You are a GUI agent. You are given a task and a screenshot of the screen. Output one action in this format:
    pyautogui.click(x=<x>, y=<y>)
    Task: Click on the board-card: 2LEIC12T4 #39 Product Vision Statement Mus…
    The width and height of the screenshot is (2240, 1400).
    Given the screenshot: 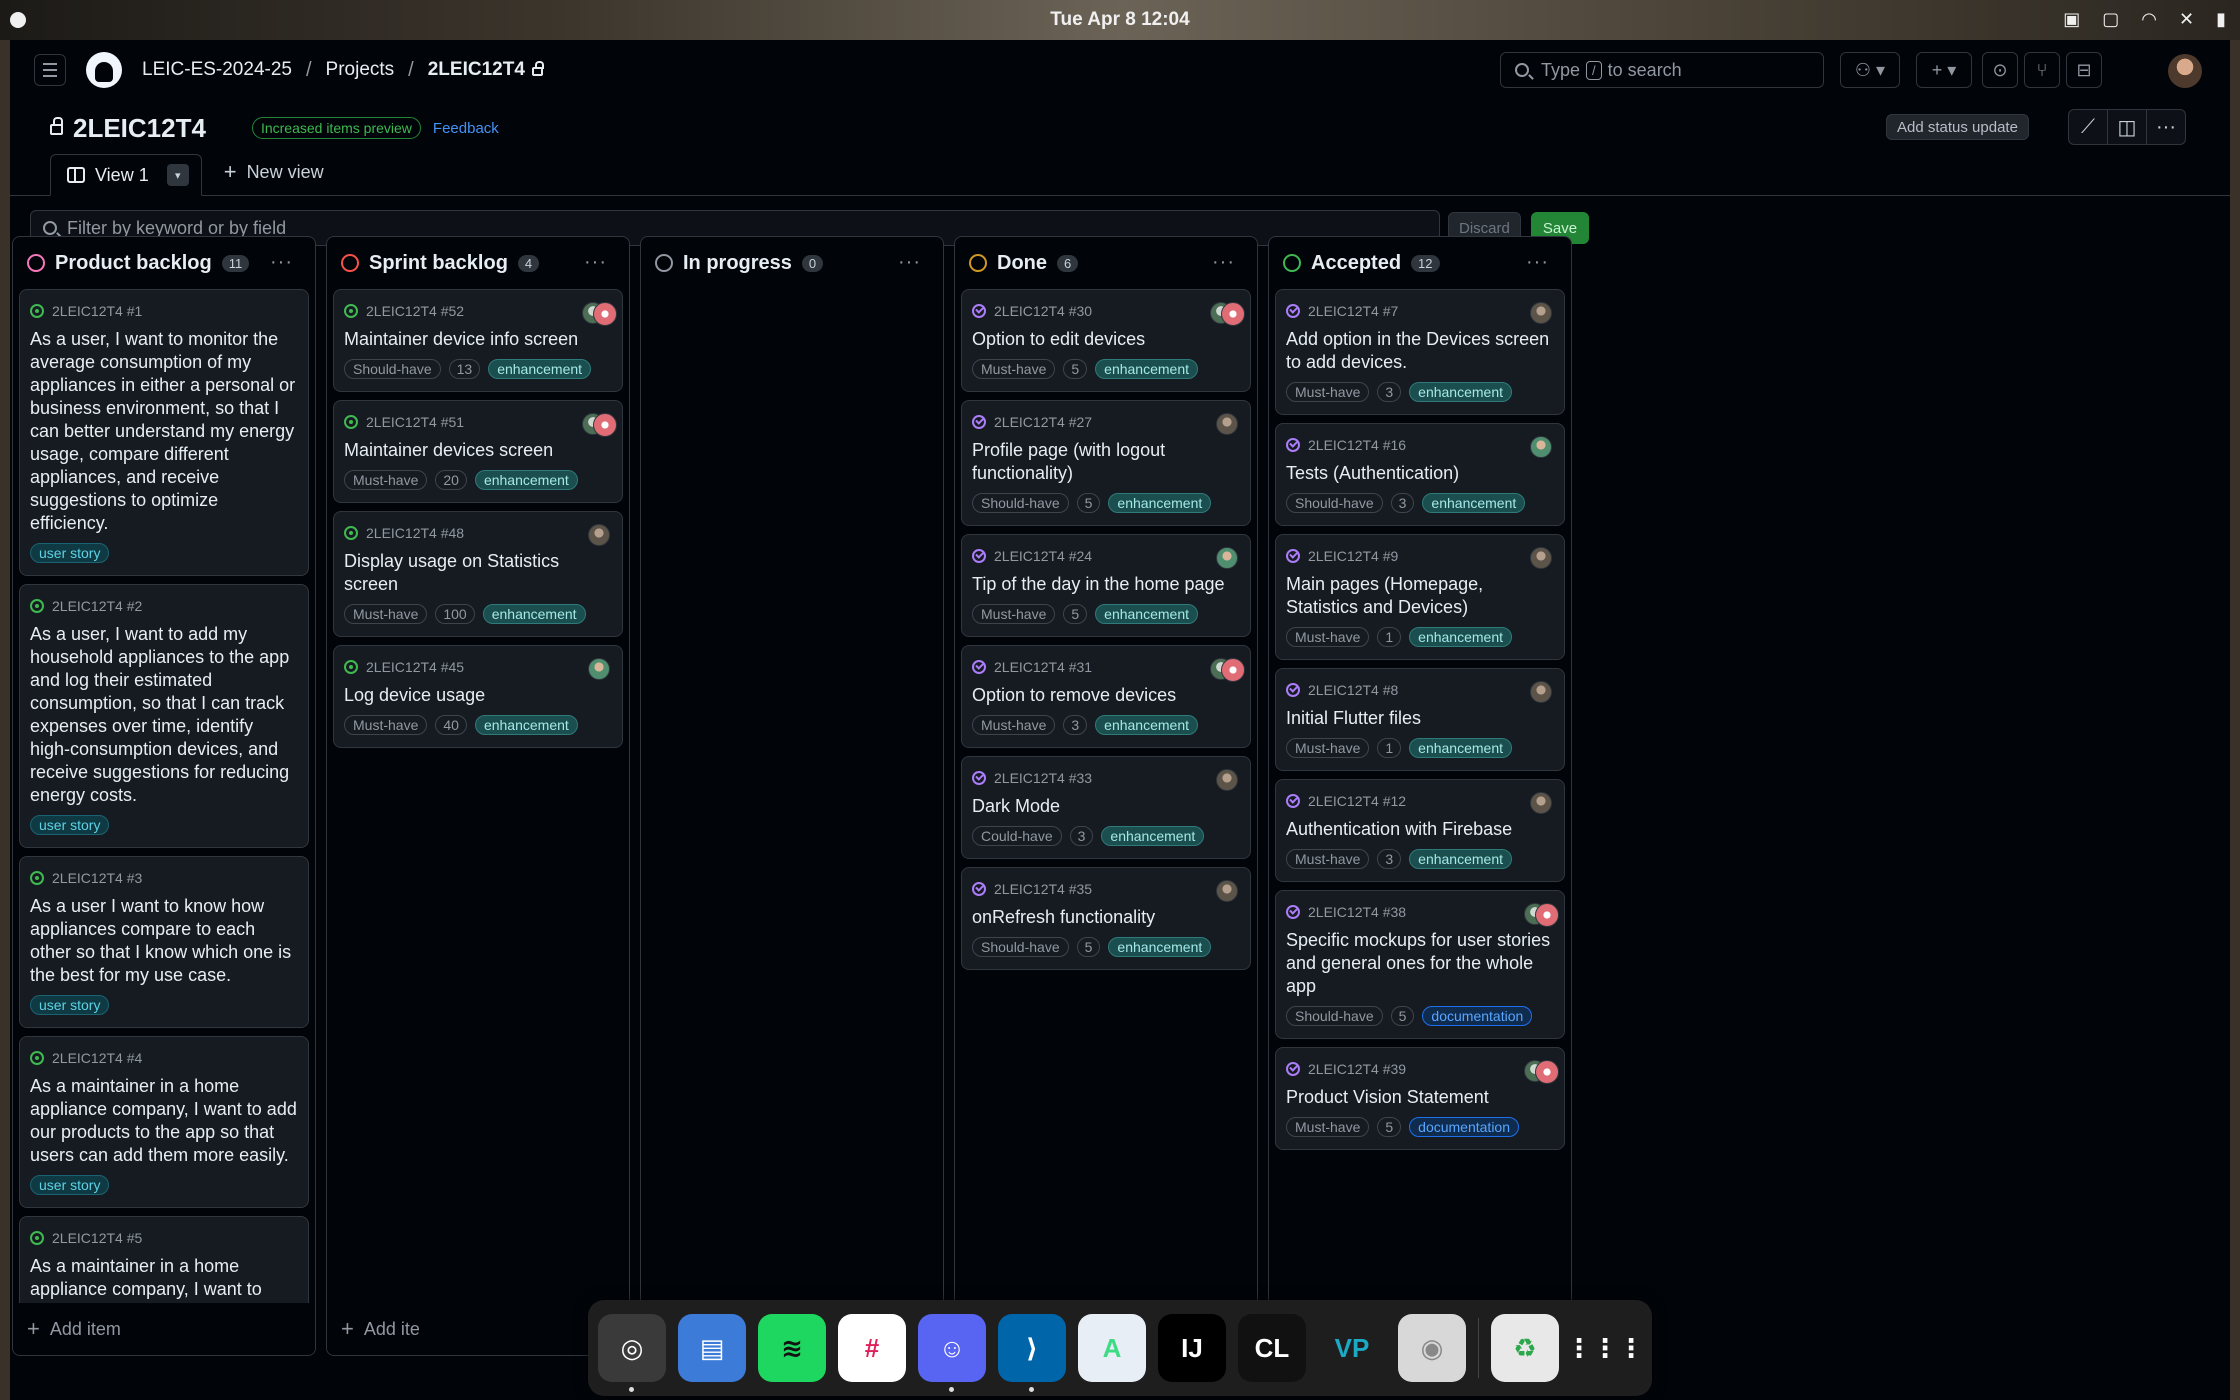 What is the action you would take?
    pyautogui.click(x=1420, y=1098)
    